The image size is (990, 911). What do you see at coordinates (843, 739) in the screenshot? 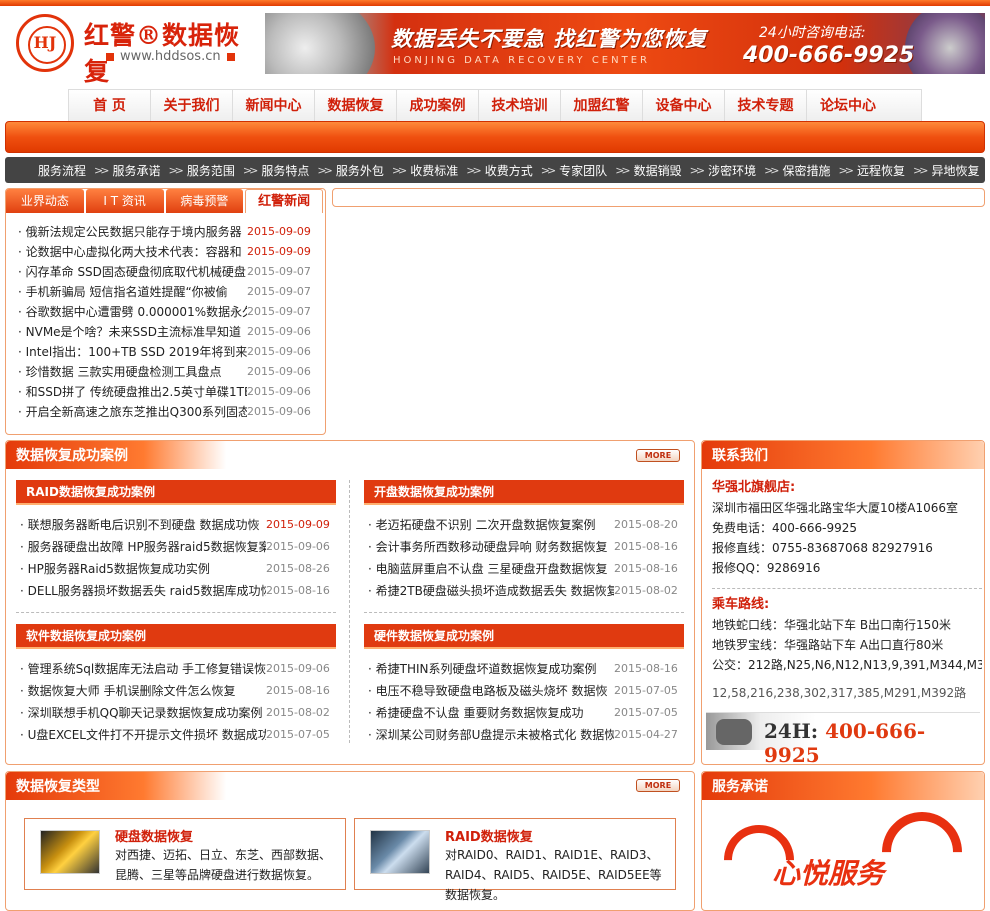
I see `phone-banner: 24H: 400-666-9925` at bounding box center [843, 739].